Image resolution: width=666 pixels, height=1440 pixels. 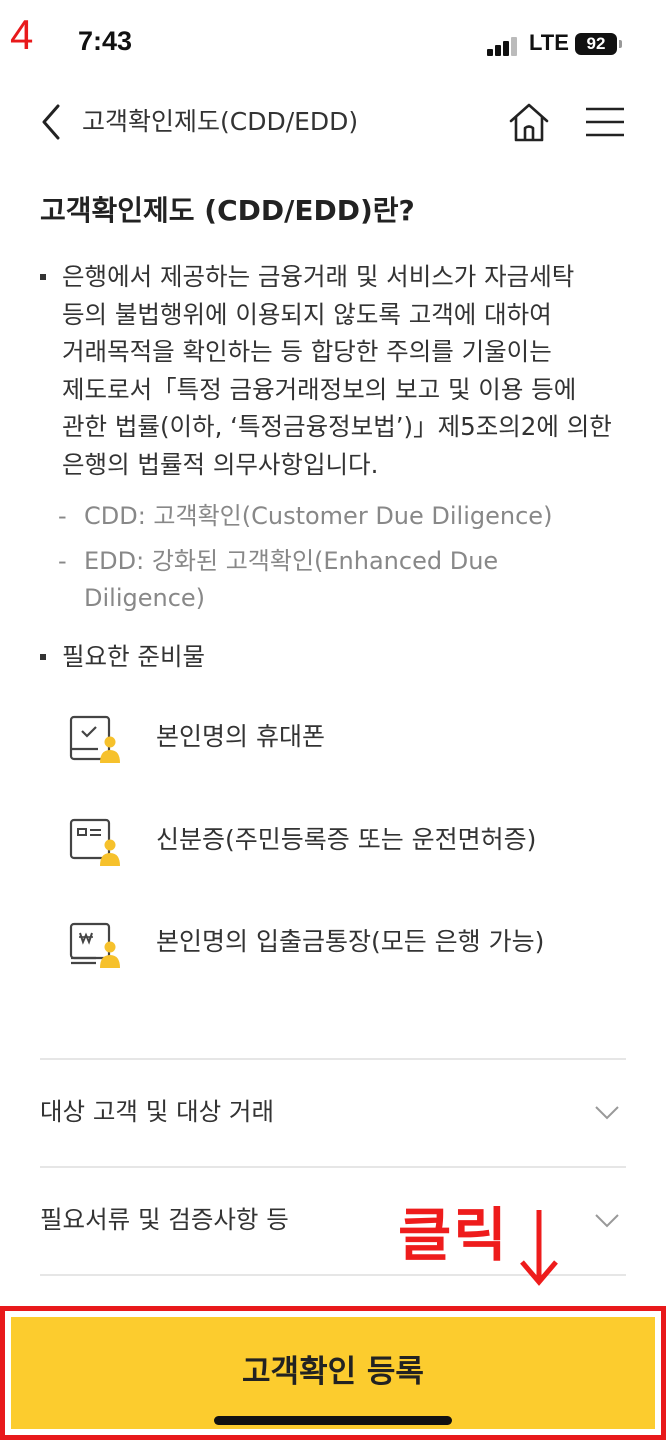 What do you see at coordinates (227, 210) in the screenshot?
I see `section-heading: 고객확인제도 (CDD/EDD)란?` at bounding box center [227, 210].